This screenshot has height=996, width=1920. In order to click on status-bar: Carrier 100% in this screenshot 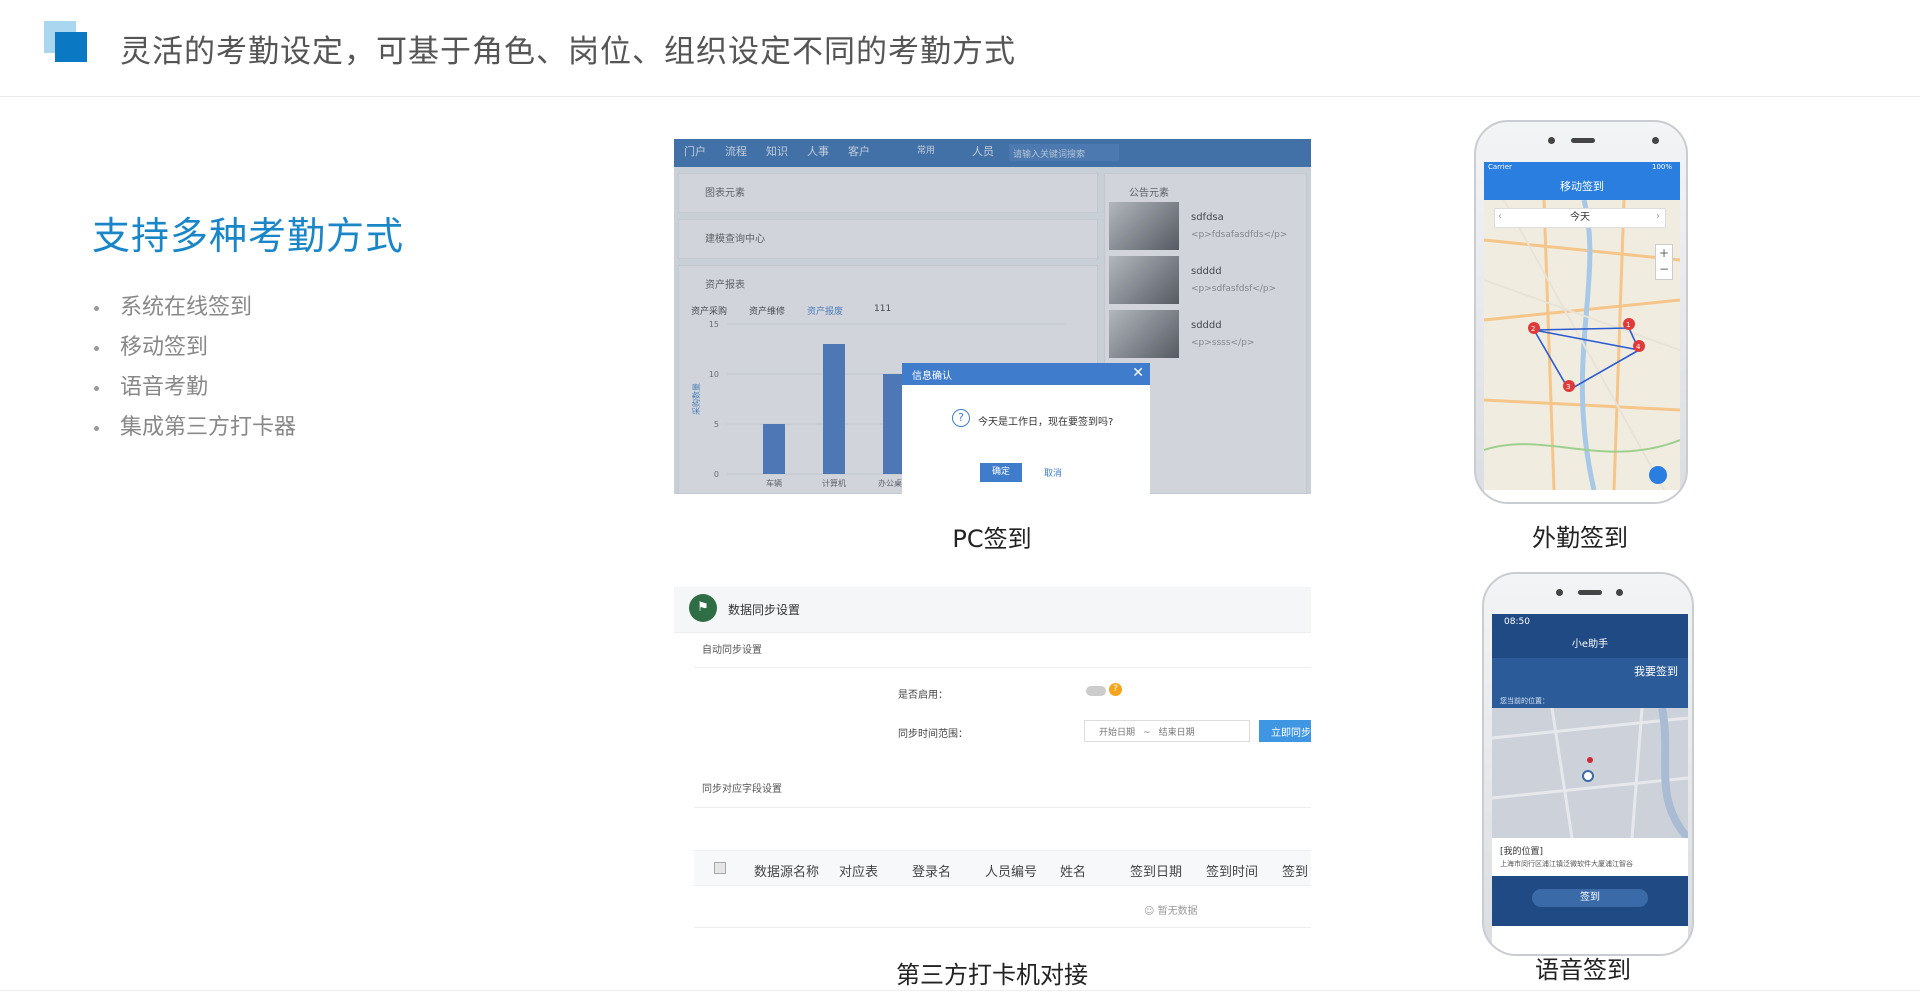, I will do `click(1582, 168)`.